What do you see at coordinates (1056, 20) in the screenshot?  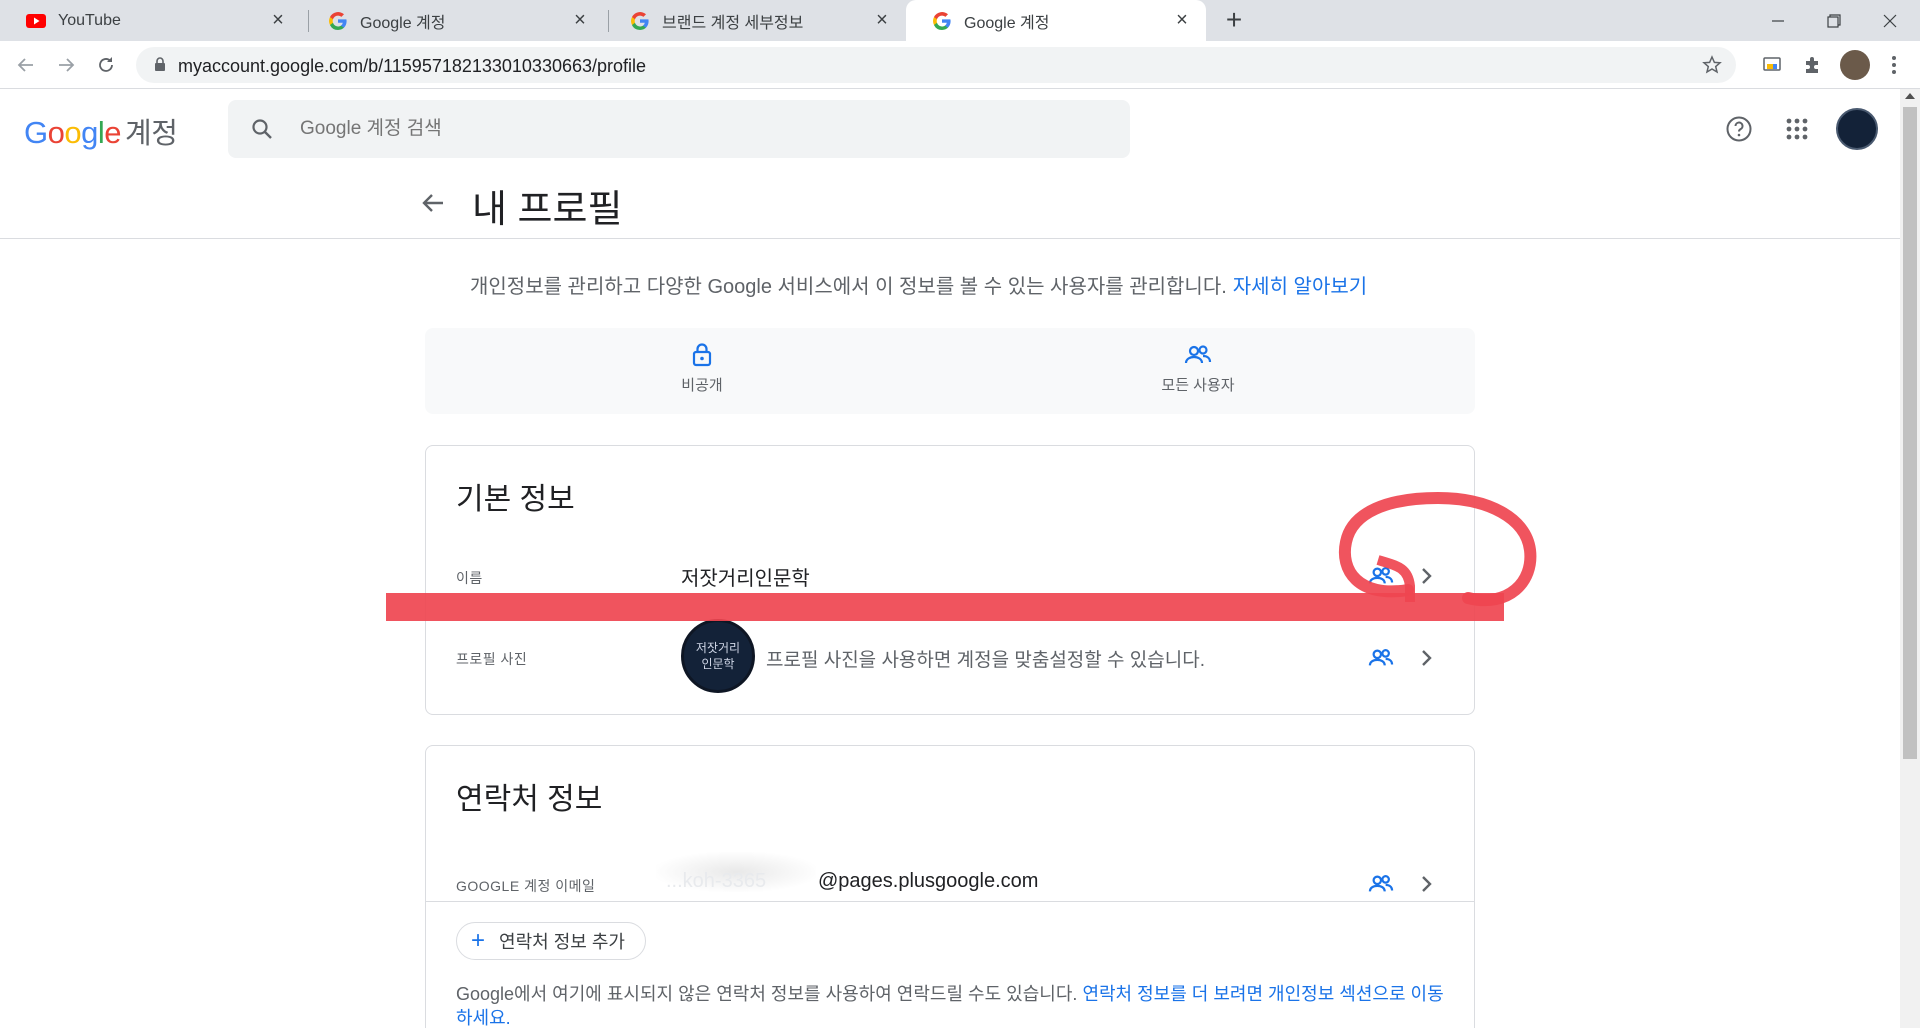 I see `tab-google-account-active: Google 계정 ×` at bounding box center [1056, 20].